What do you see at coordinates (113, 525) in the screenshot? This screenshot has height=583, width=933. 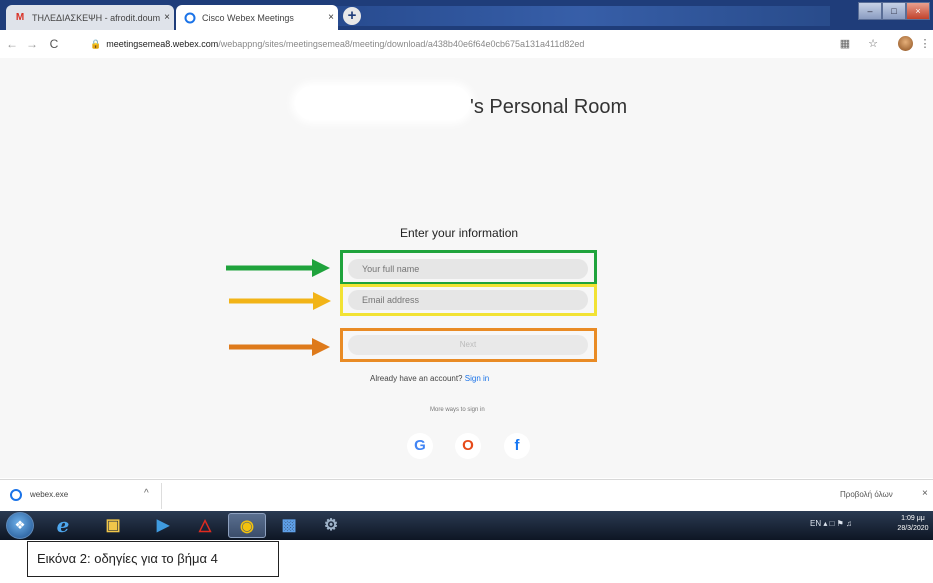 I see `file-explorer-icon: ▣` at bounding box center [113, 525].